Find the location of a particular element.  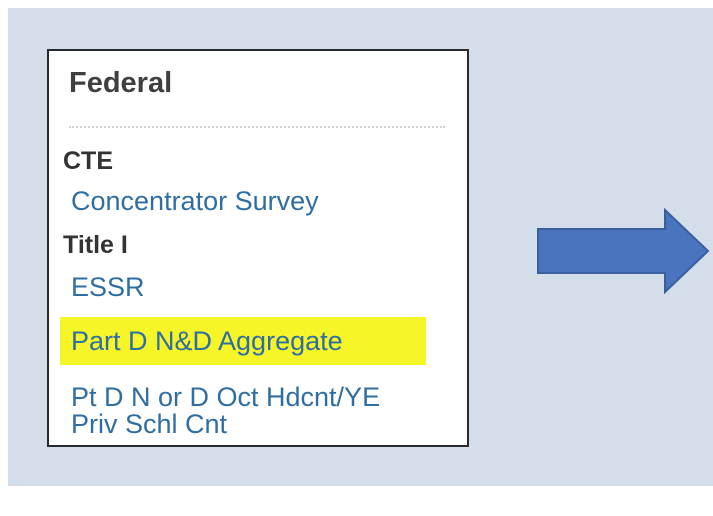

section-header-title-i: Title I is located at coordinates (95, 245).